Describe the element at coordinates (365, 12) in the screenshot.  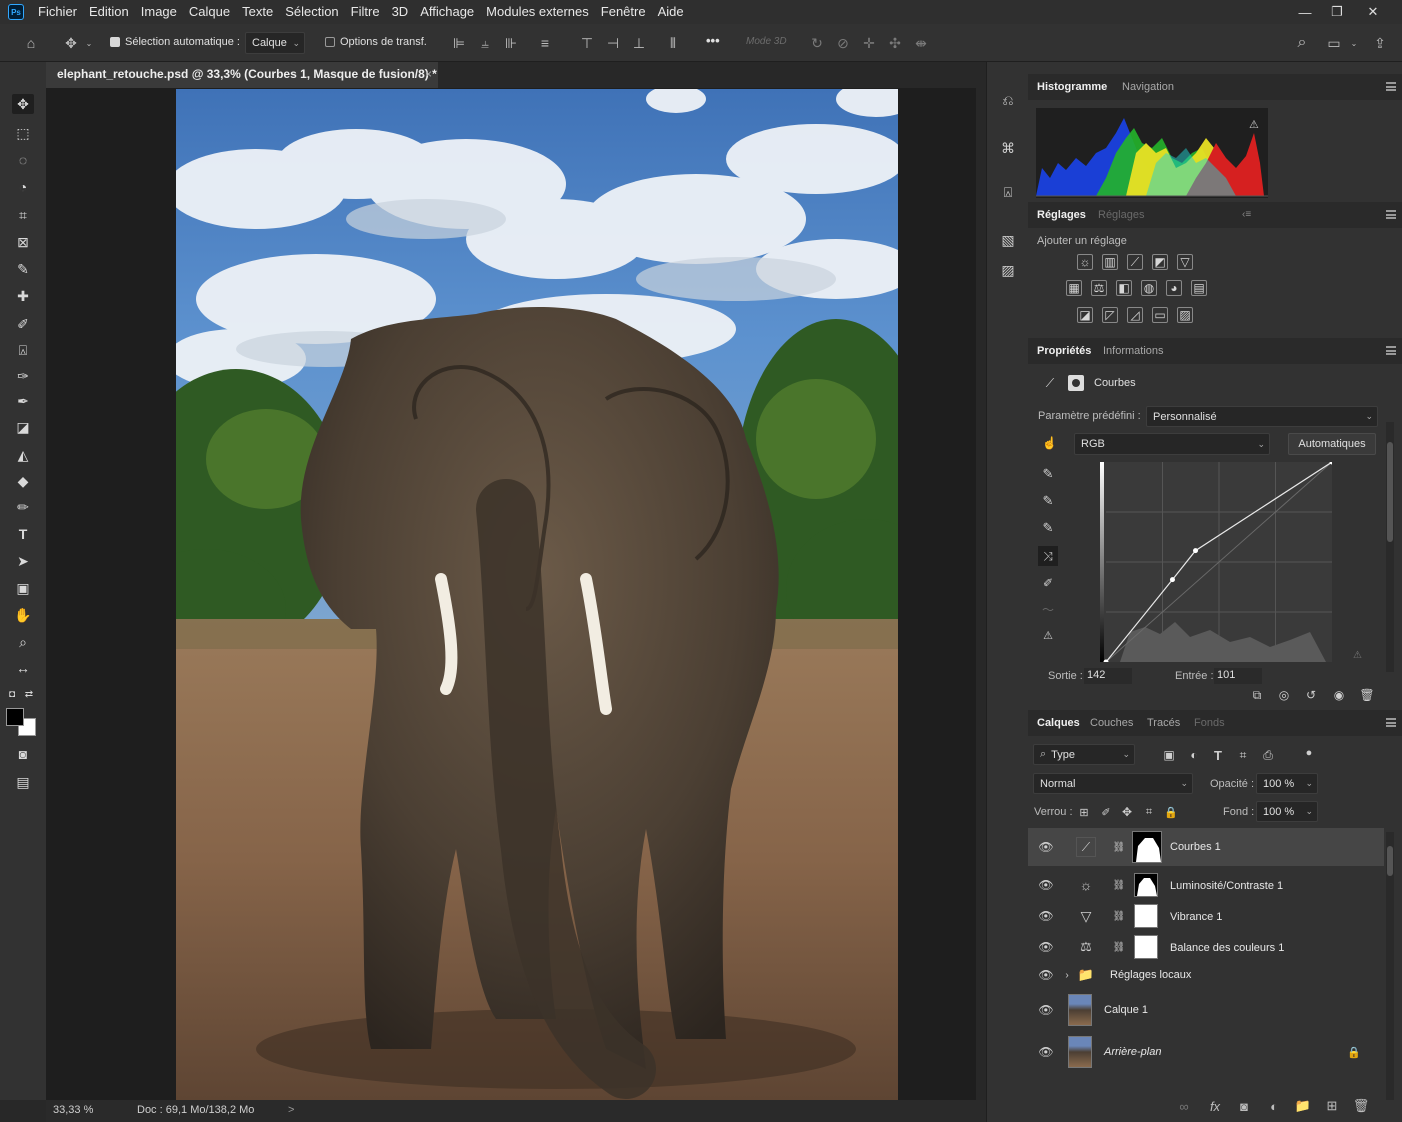
I see `menu-filtre: Filtre` at that location.